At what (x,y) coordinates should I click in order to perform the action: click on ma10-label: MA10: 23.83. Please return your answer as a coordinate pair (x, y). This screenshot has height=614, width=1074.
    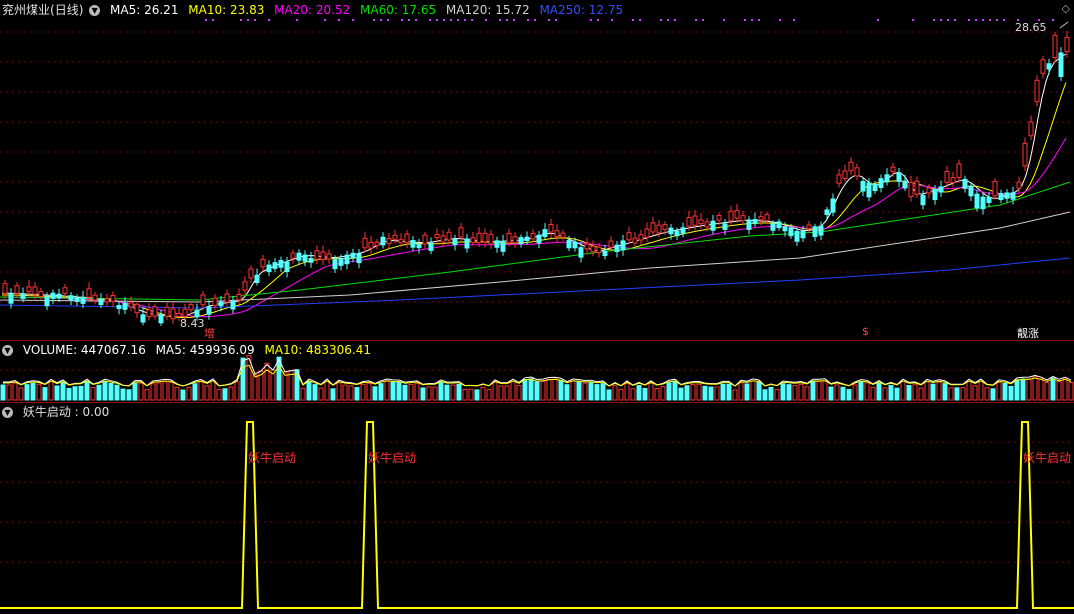
    Looking at the image, I should click on (226, 10).